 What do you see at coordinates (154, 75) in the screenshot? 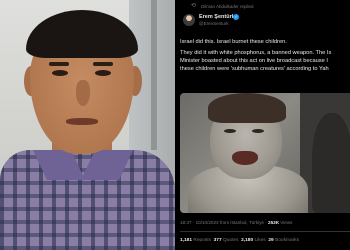
I see `background-beam` at bounding box center [154, 75].